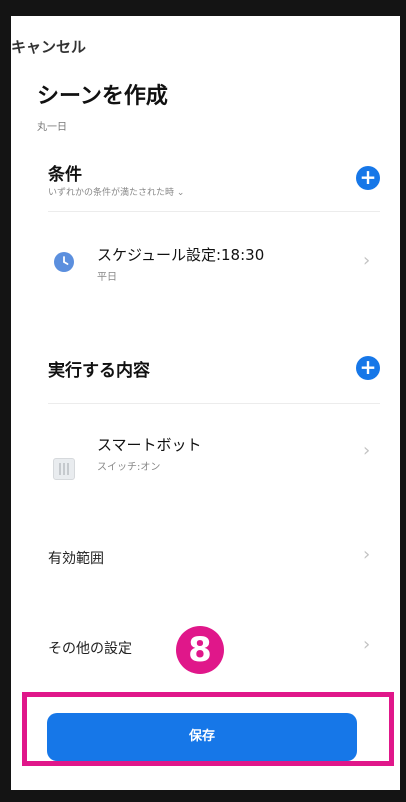  I want to click on cancel-button: キャンセル, so click(48, 46).